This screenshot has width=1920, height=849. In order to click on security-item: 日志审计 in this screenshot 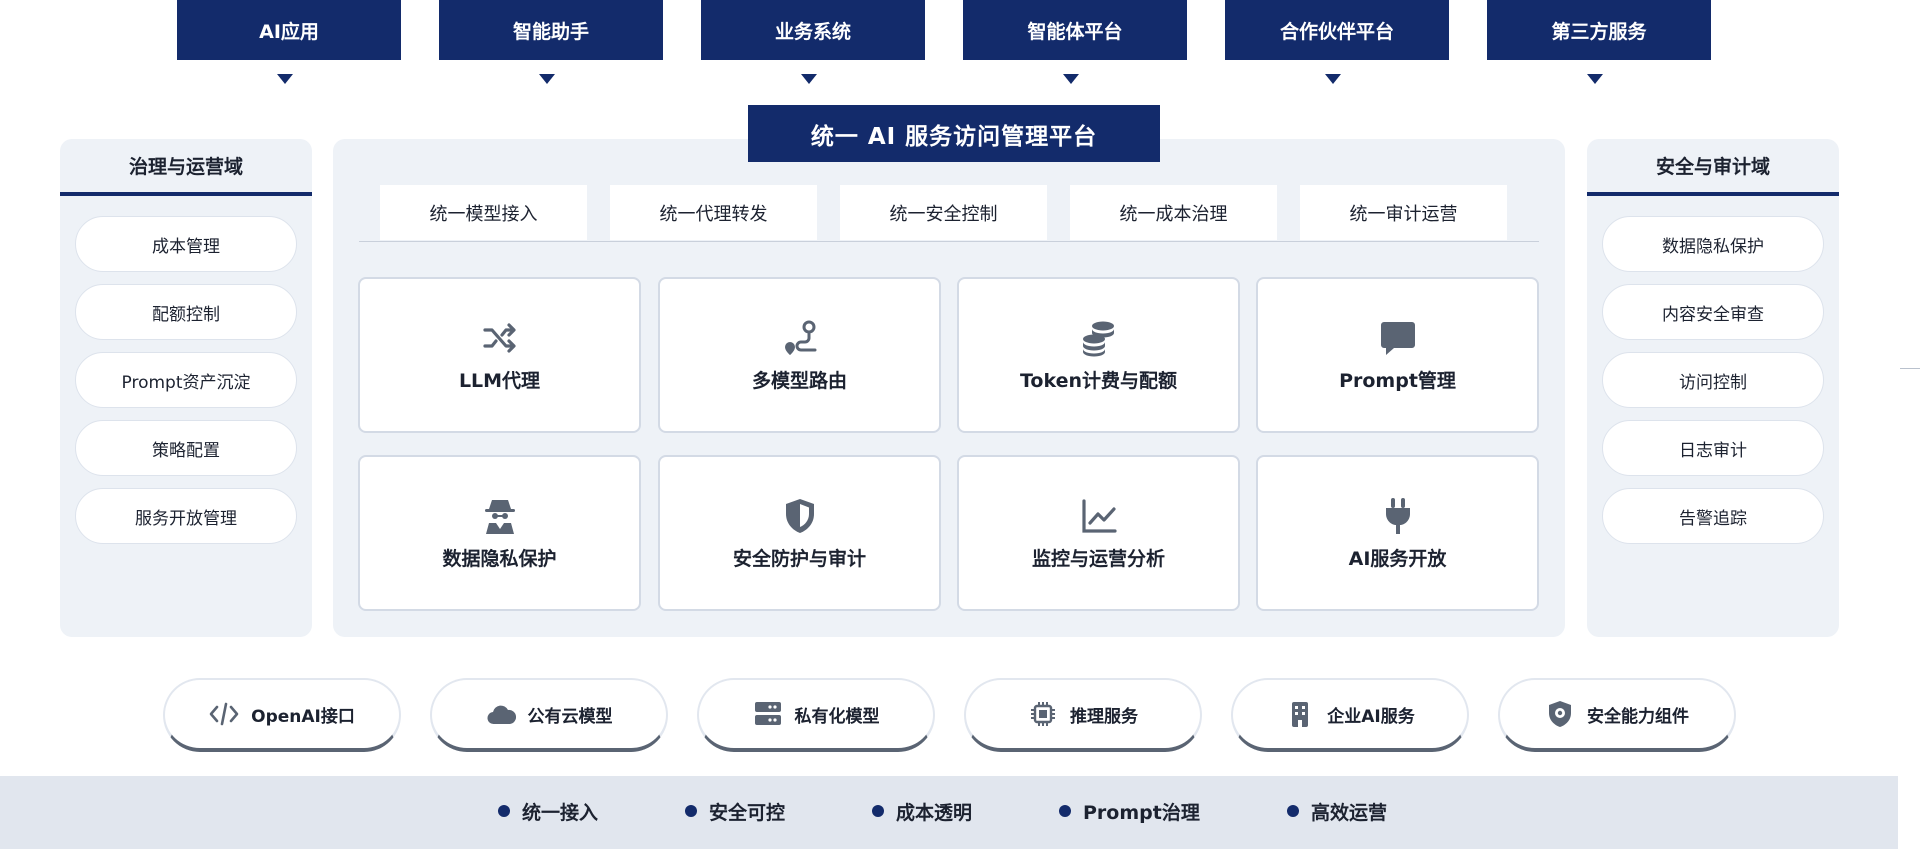, I will do `click(1713, 448)`.